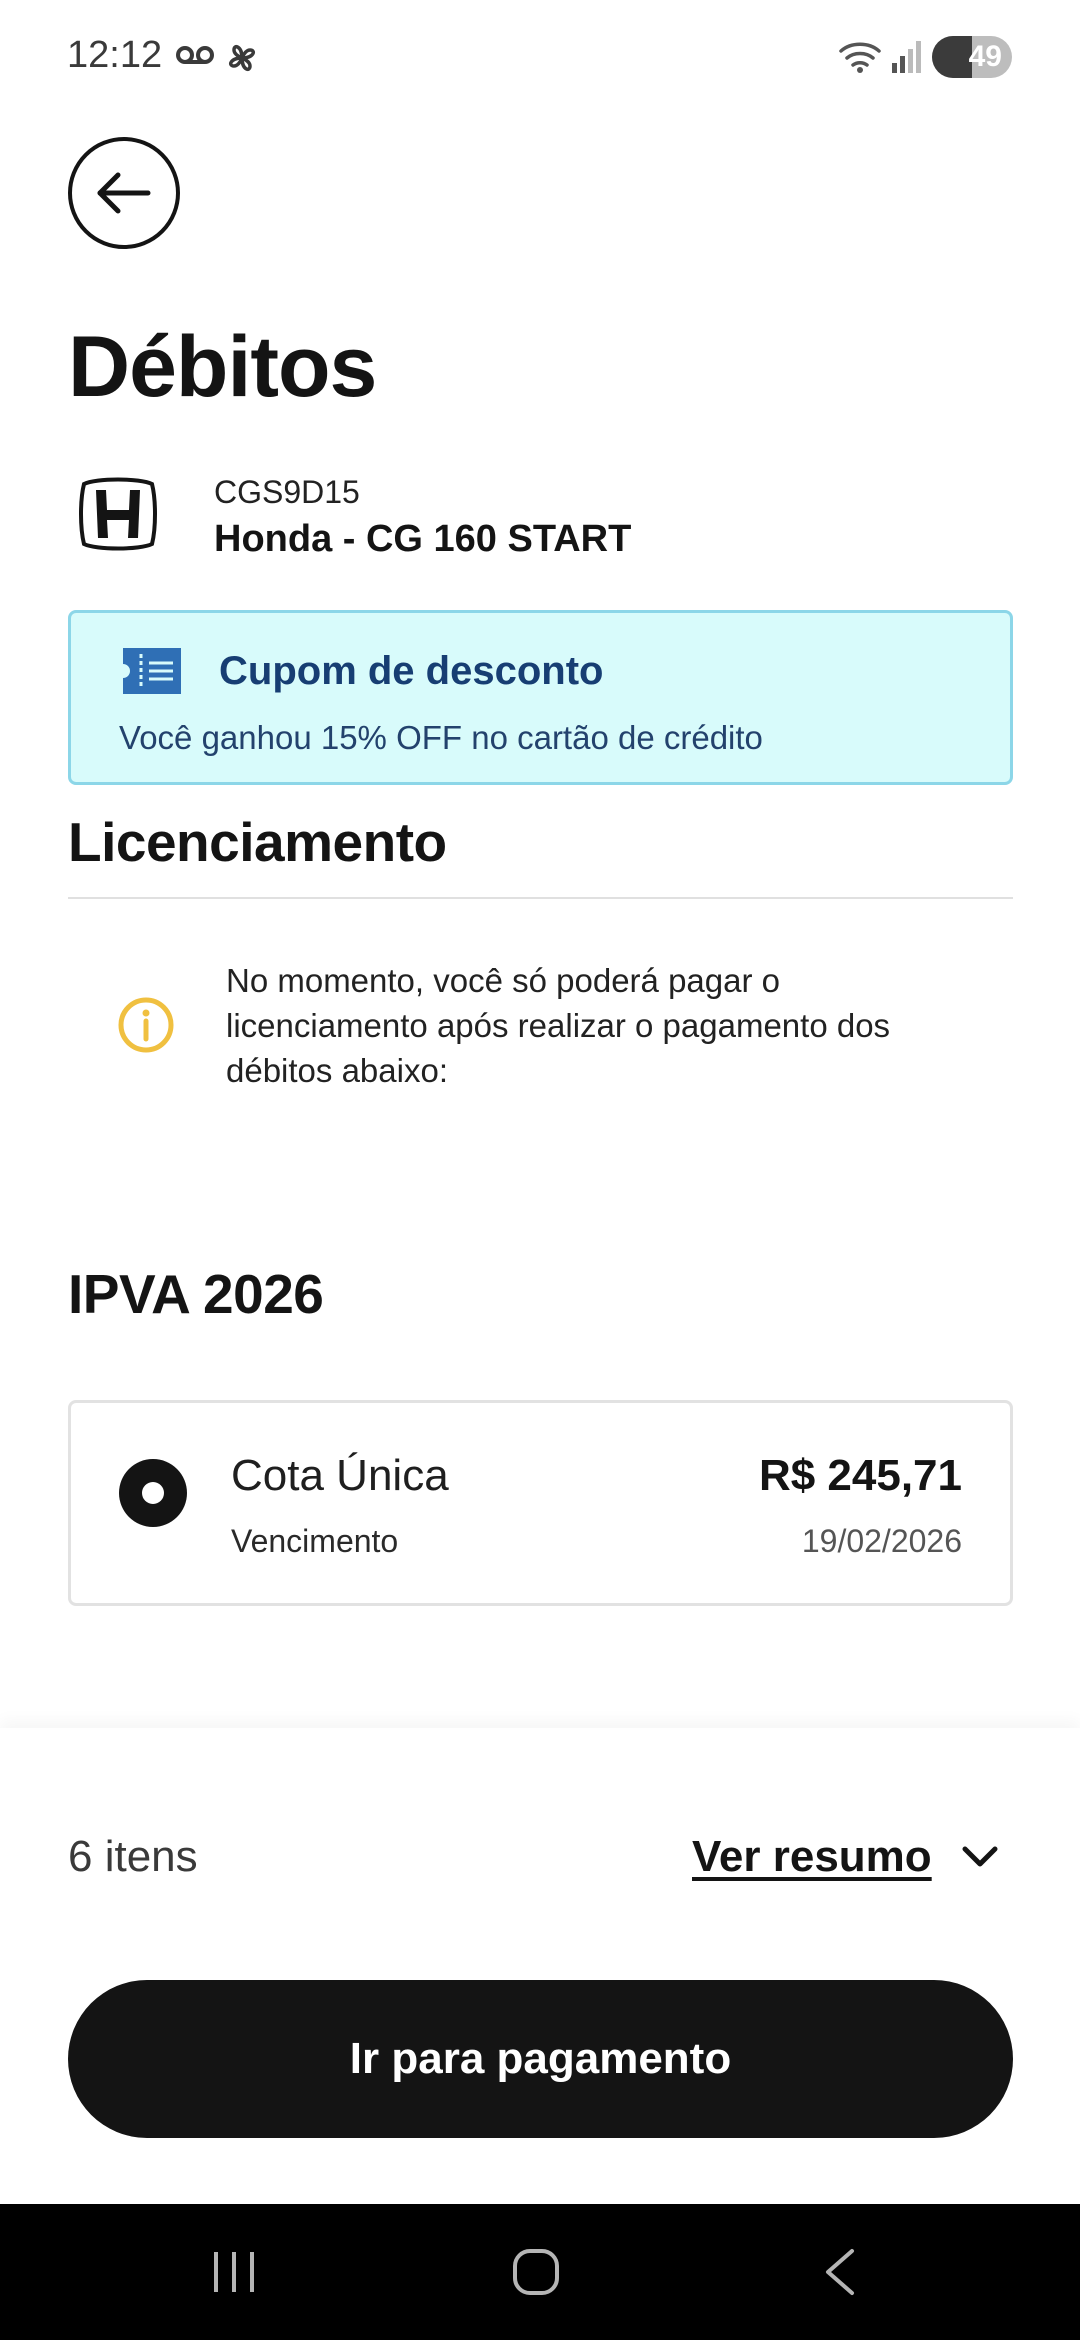 The height and width of the screenshot is (2340, 1080). Describe the element at coordinates (133, 1856) in the screenshot. I see `items-count: 6 itens` at that location.